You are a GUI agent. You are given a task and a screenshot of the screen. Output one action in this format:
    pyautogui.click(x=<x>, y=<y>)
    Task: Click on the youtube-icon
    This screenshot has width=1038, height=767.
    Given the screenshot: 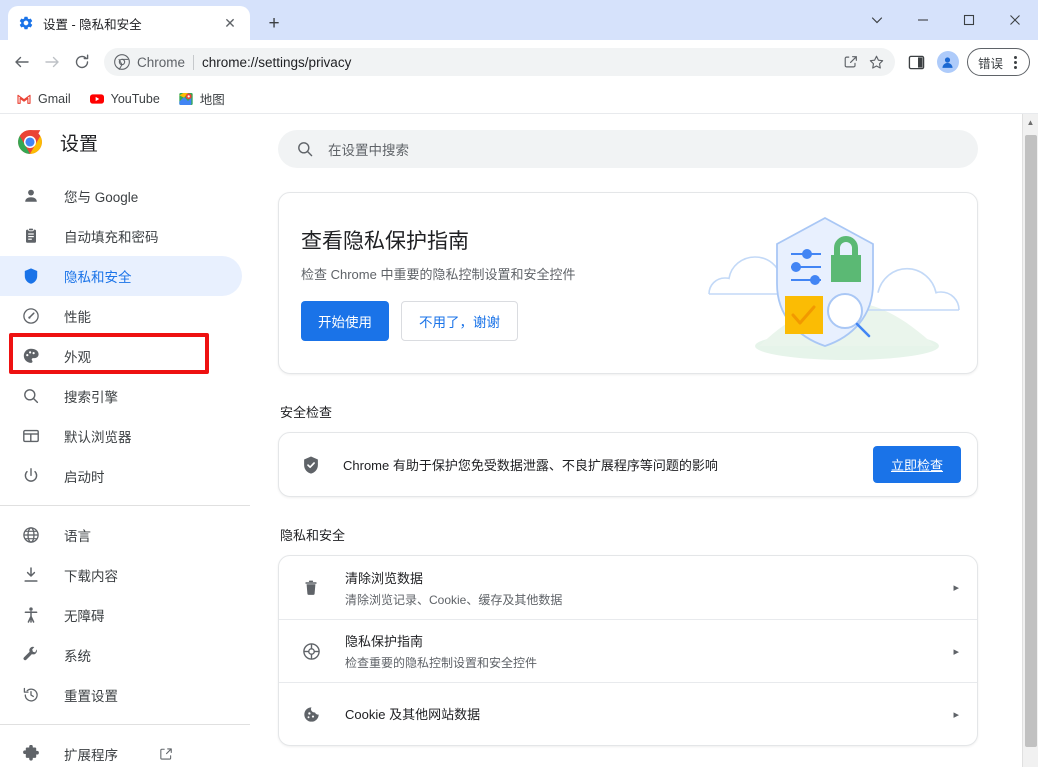 What is the action you would take?
    pyautogui.click(x=96, y=98)
    